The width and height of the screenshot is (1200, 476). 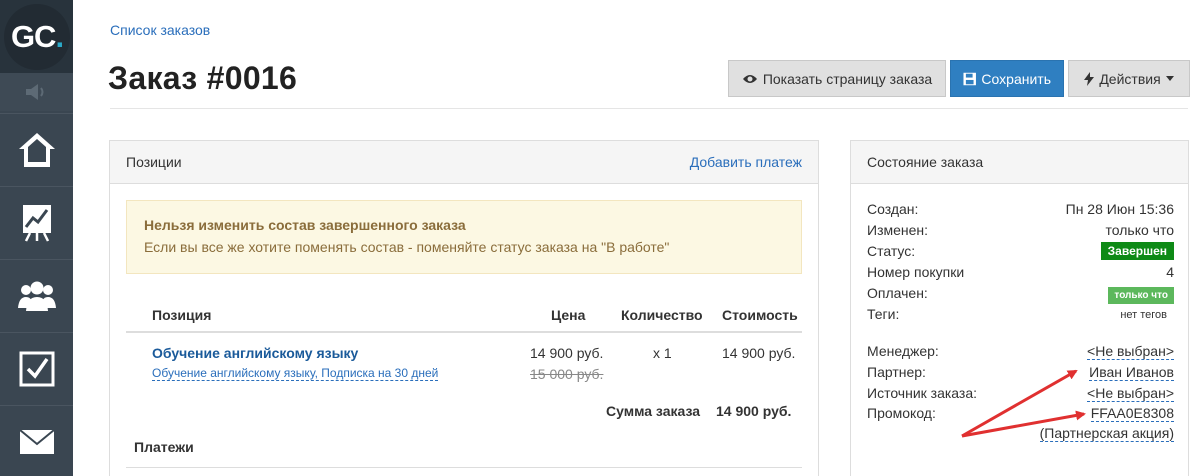 What do you see at coordinates (891, 251) in the screenshot?
I see `status-label: Статус:` at bounding box center [891, 251].